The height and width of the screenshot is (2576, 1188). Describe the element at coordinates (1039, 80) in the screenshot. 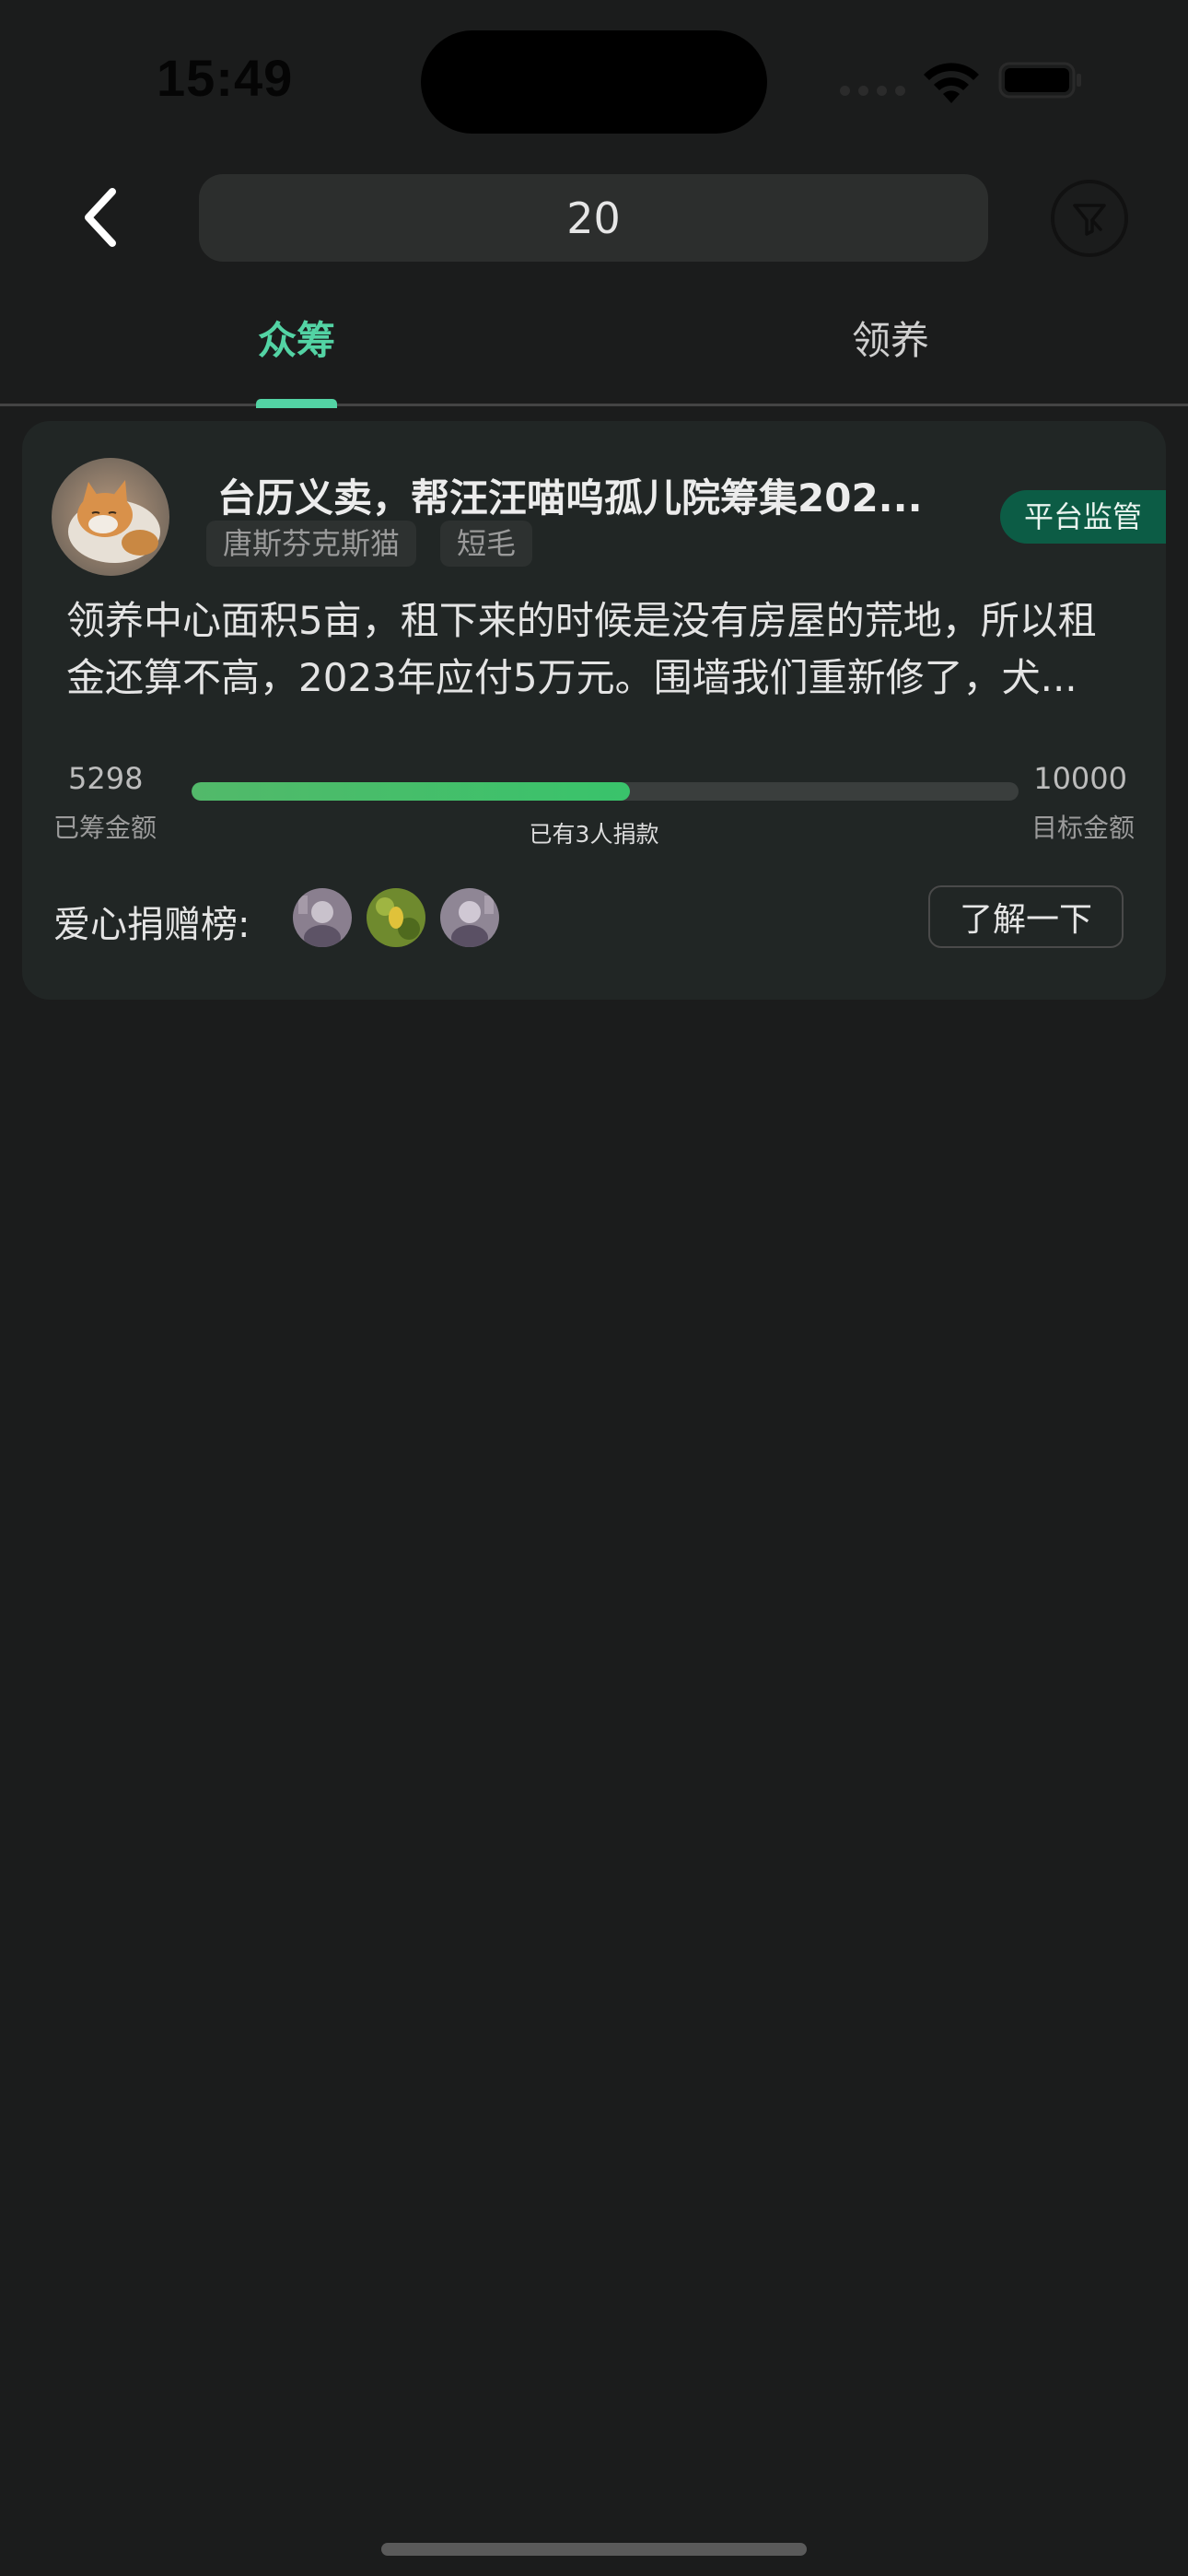

I see `battery-icon` at that location.